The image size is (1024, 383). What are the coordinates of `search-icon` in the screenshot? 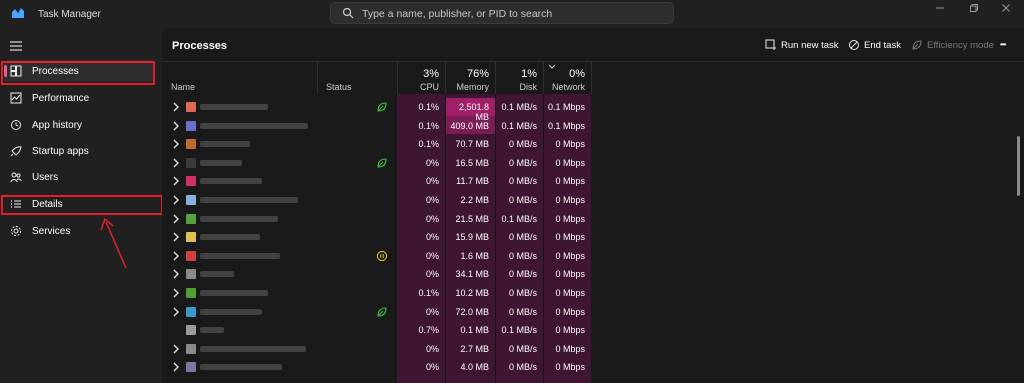 It's located at (348, 13).